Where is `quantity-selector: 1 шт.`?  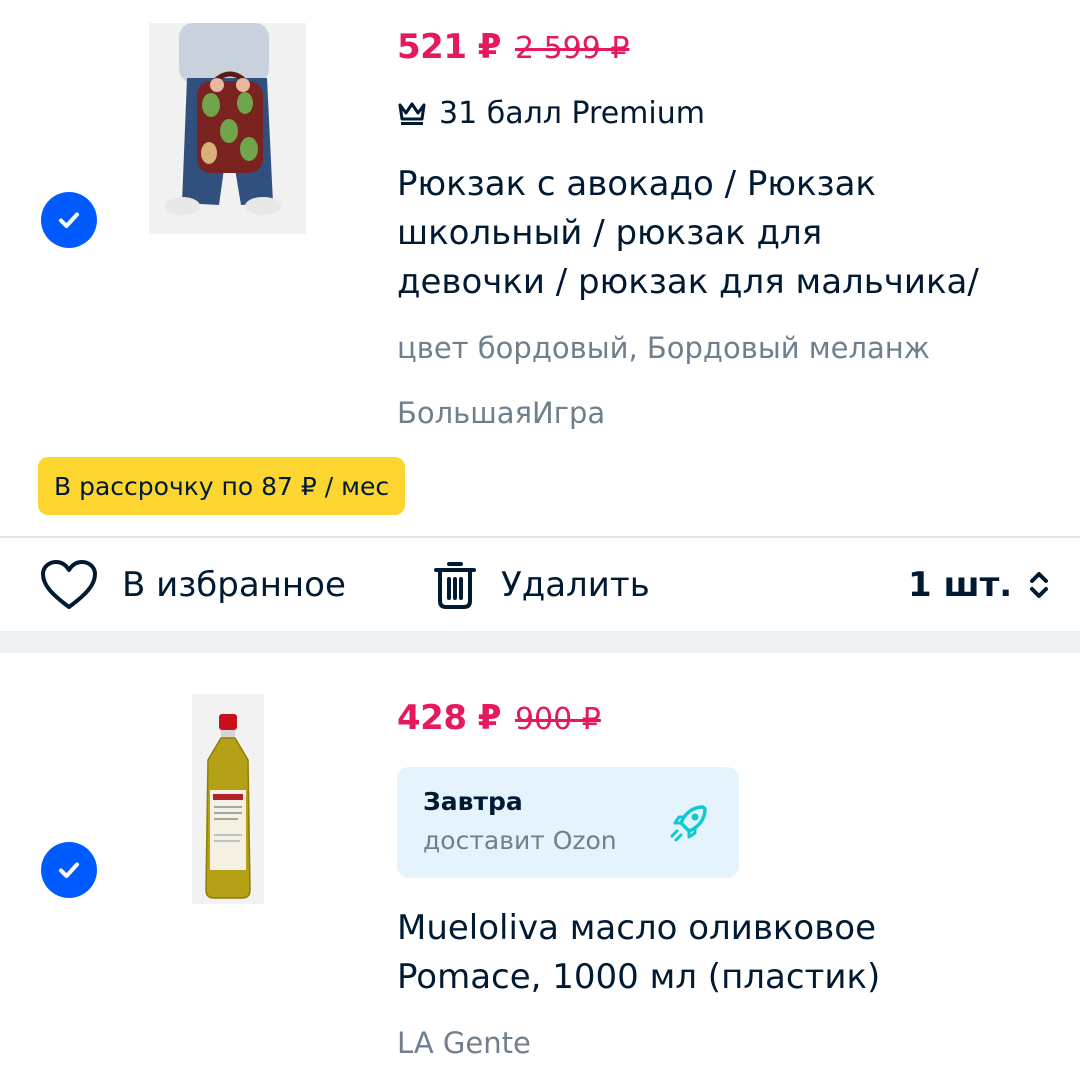
quantity-selector: 1 шт. is located at coordinates (979, 585).